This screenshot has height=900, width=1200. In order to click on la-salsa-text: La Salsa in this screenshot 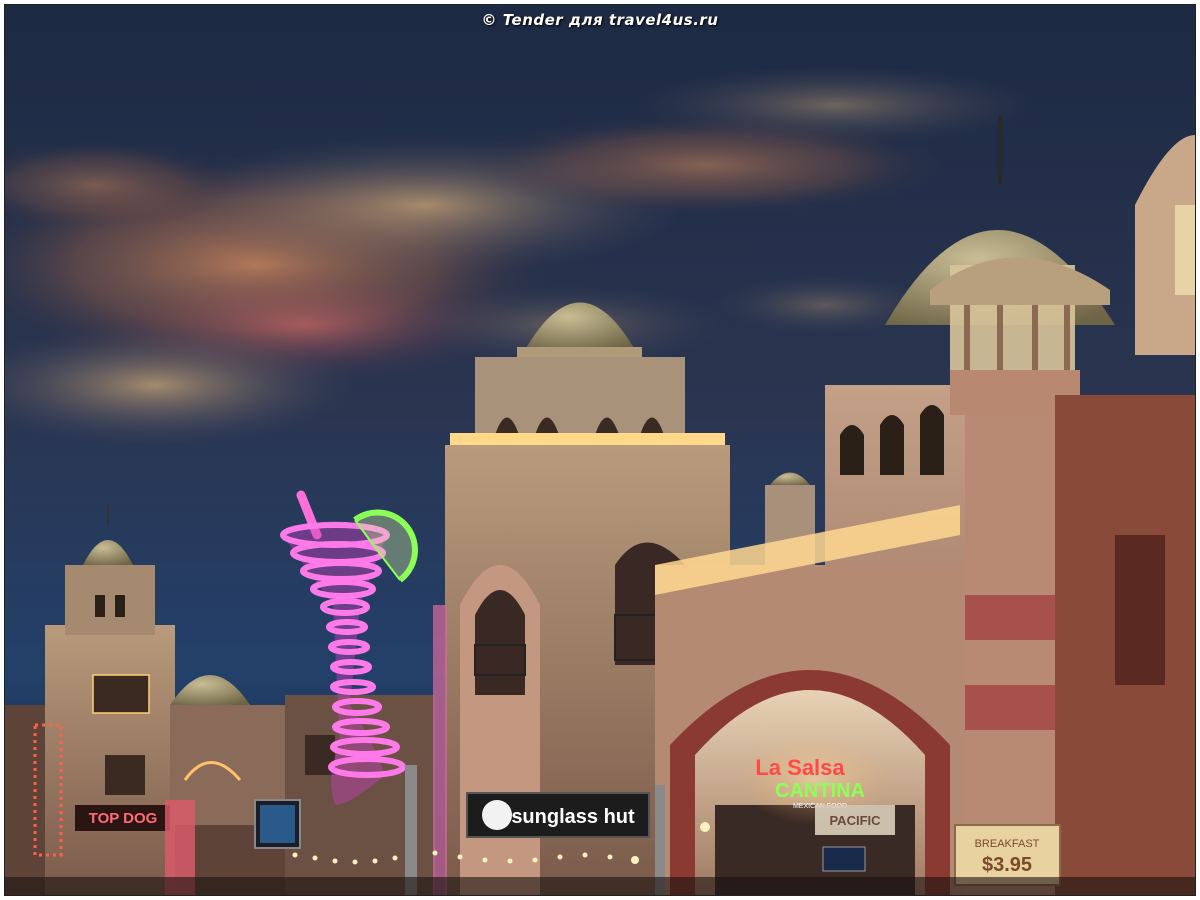, I will do `click(800, 767)`.